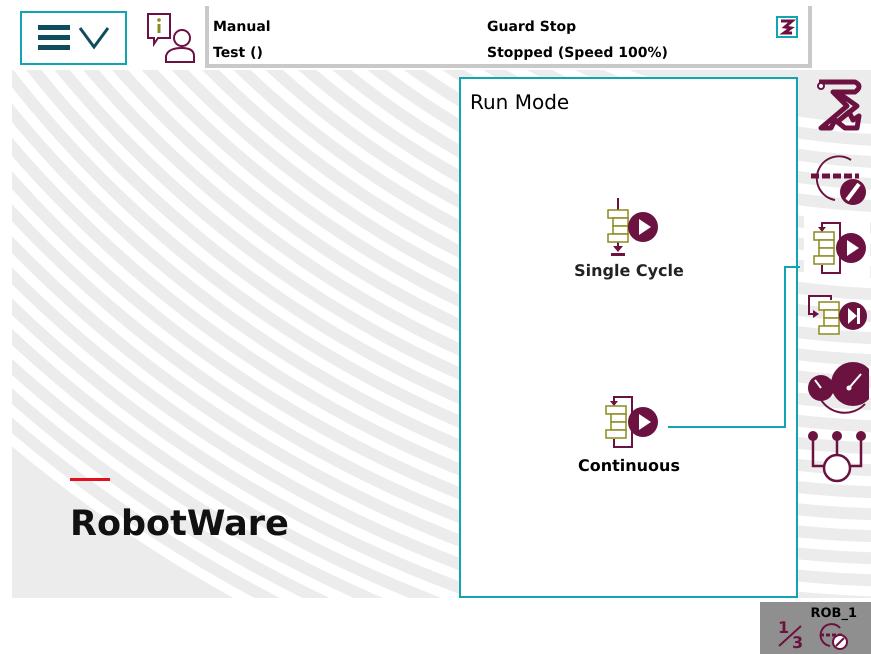 Image resolution: width=871 pixels, height=654 pixels. Describe the element at coordinates (833, 613) in the screenshot. I see `mechanical-unit-text: ROB_1` at that location.